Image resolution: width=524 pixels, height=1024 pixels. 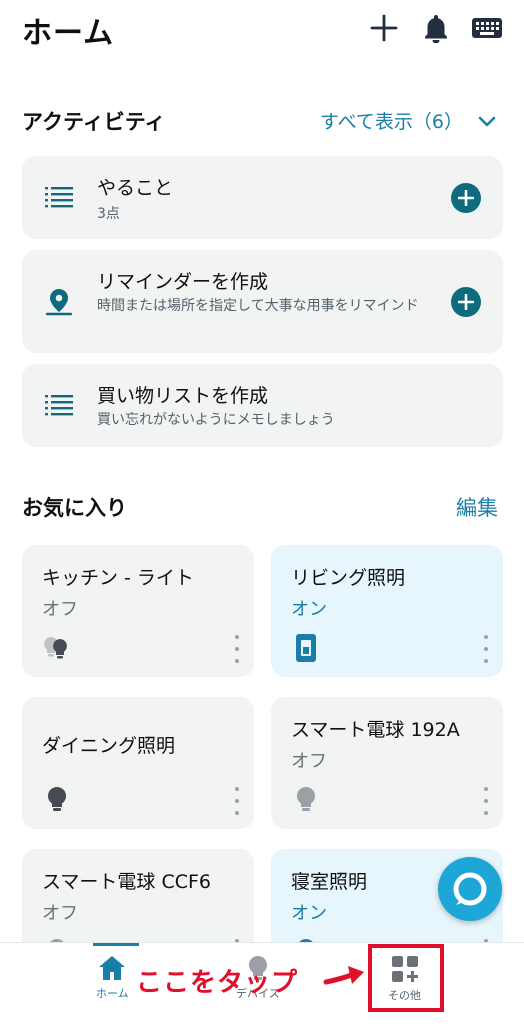 What do you see at coordinates (258, 306) in the screenshot?
I see `activity-card-subtitle: 時間または場所を指定して大事な用事をリマインド` at bounding box center [258, 306].